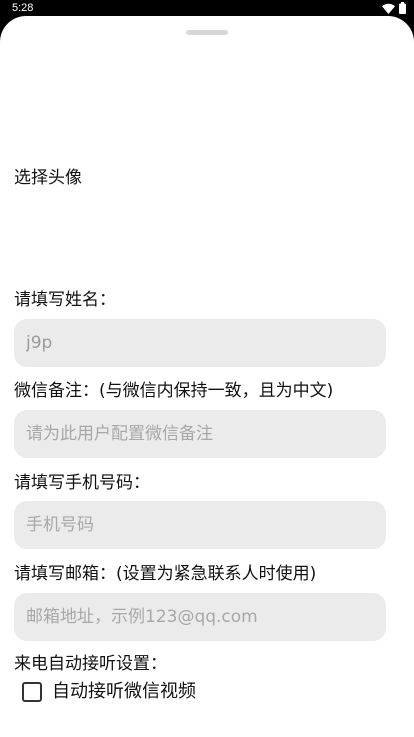 Image resolution: width=414 pixels, height=737 pixels. What do you see at coordinates (82, 483) in the screenshot?
I see `phone-label: 请填写手机号码：` at bounding box center [82, 483].